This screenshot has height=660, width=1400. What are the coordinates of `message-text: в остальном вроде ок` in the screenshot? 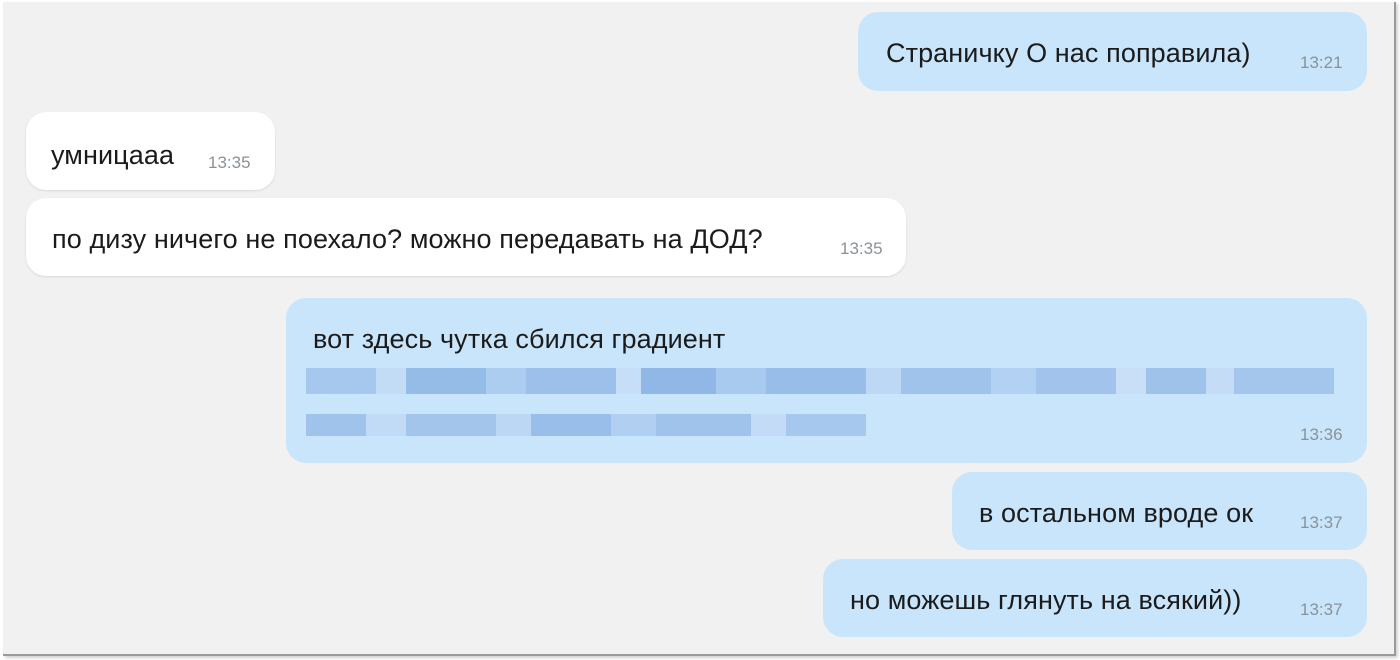 It's located at (1116, 513).